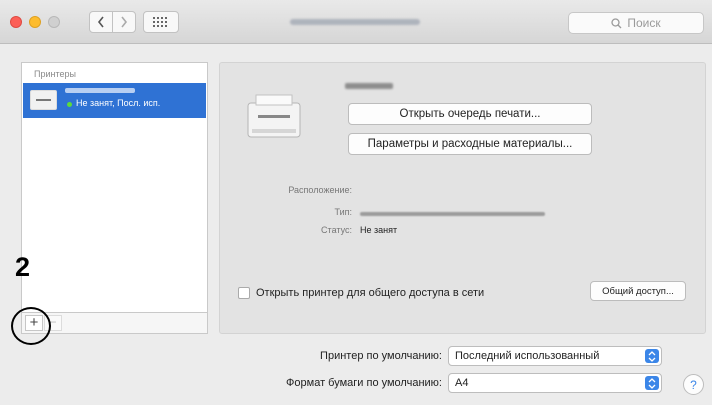 The width and height of the screenshot is (712, 405). I want to click on forward-button, so click(124, 22).